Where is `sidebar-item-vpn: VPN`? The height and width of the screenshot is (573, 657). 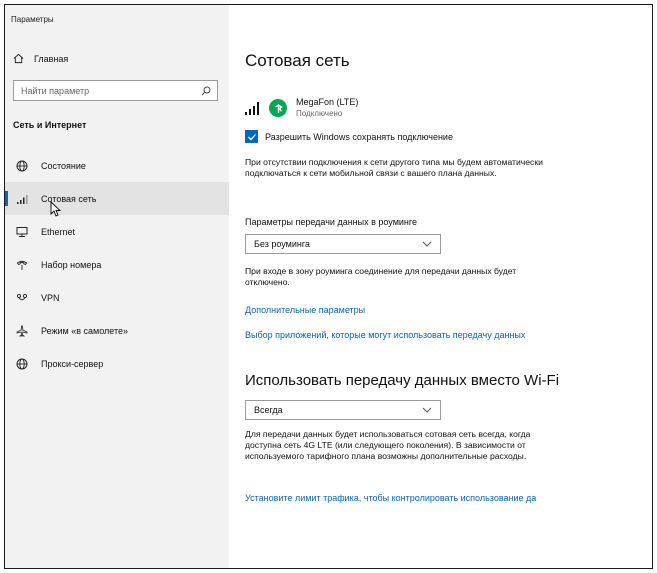 sidebar-item-vpn: VPN is located at coordinates (117, 297).